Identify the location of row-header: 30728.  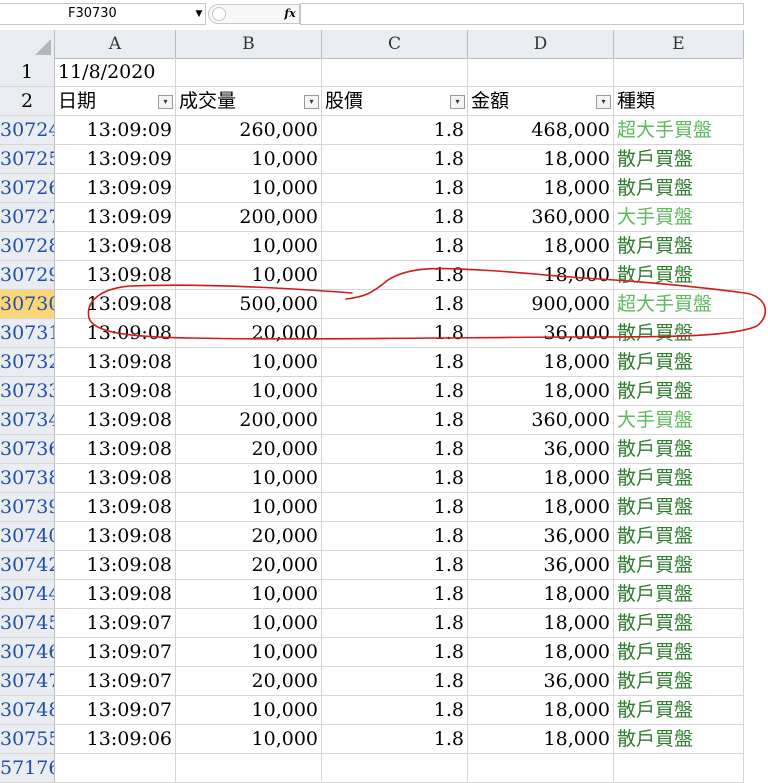
(27, 246).